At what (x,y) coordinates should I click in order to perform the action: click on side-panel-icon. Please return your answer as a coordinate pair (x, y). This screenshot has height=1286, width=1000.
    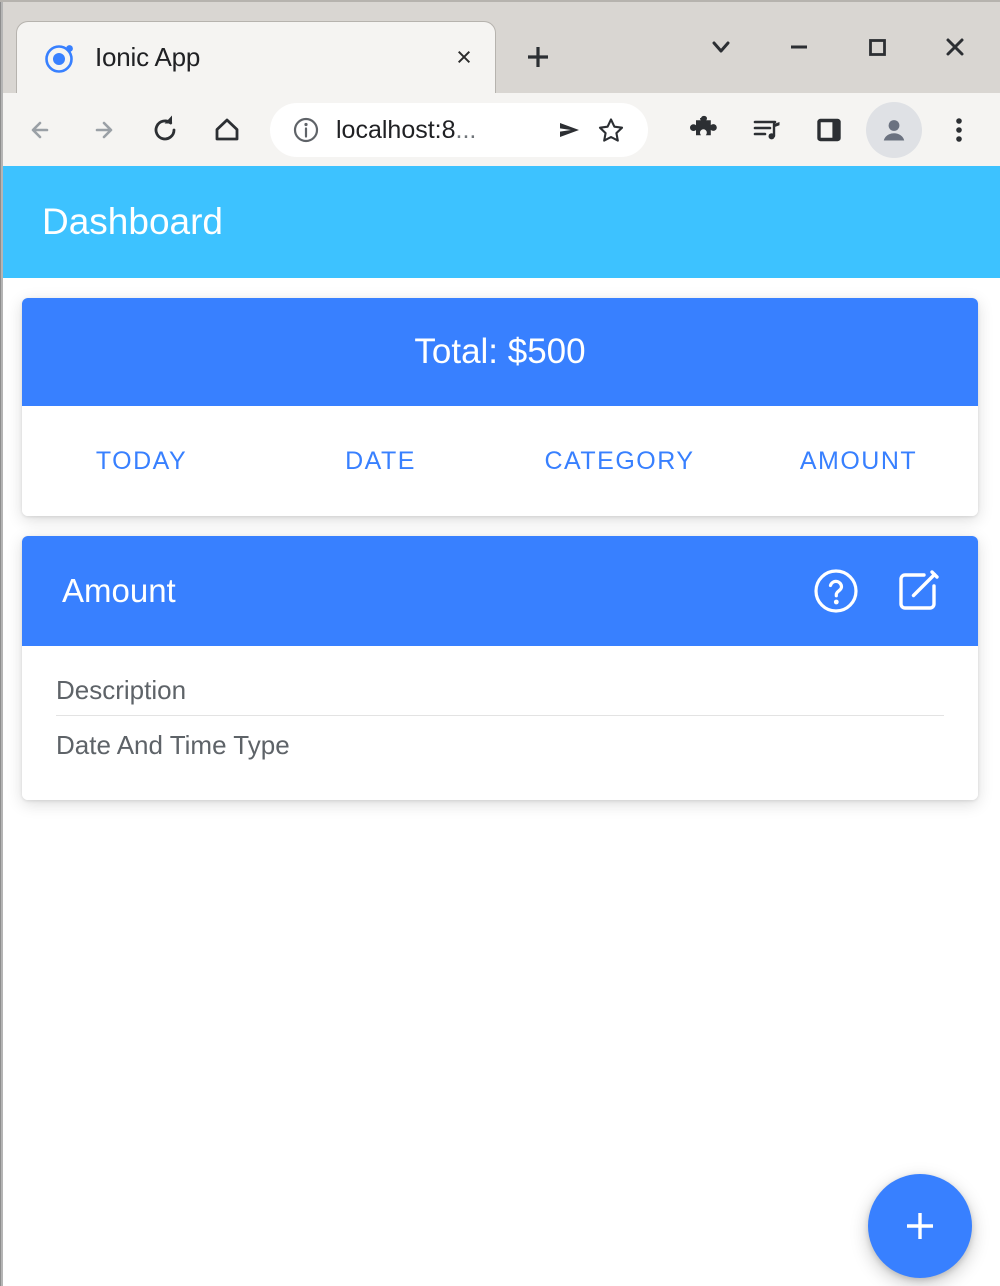
    Looking at the image, I should click on (829, 130).